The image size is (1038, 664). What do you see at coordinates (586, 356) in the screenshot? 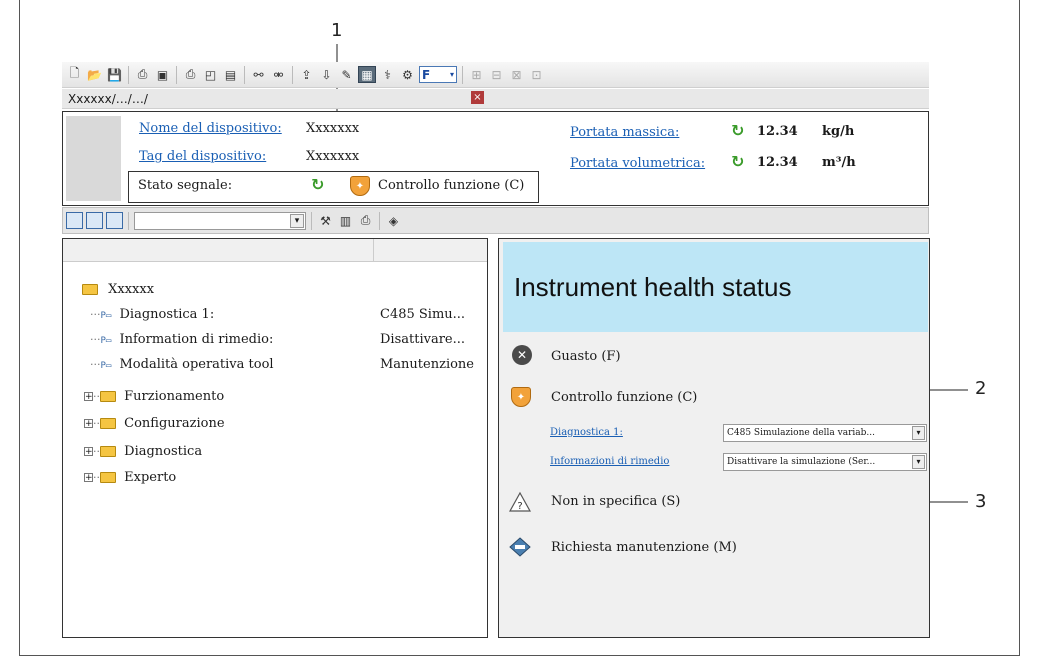
I see `failure-label: Guasto (F)` at bounding box center [586, 356].